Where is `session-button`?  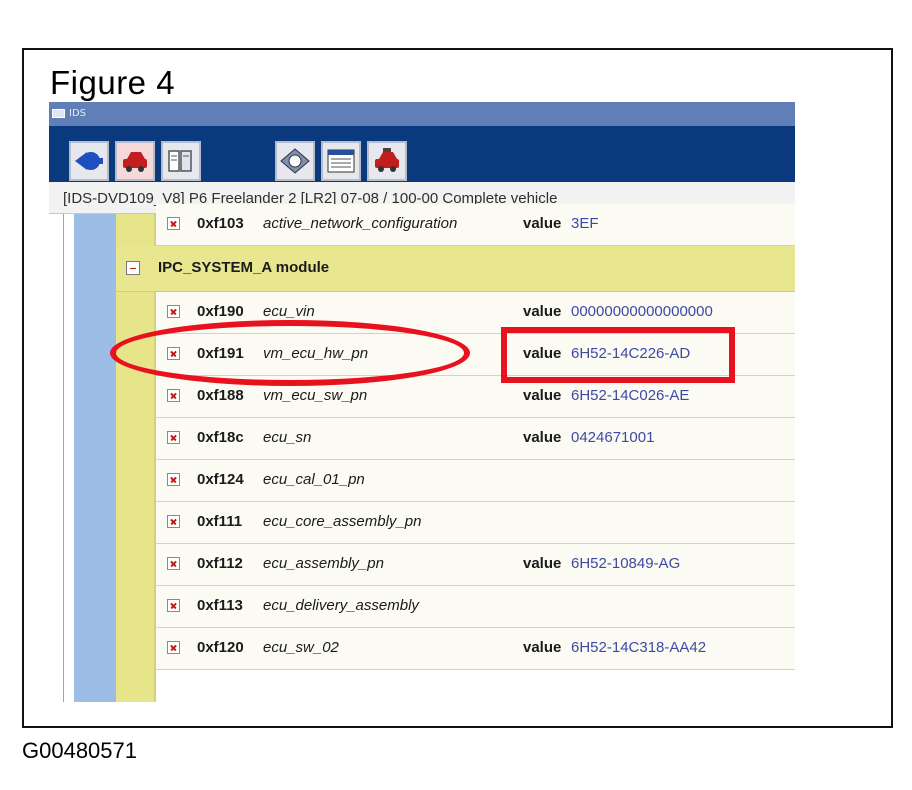 session-button is located at coordinates (295, 161).